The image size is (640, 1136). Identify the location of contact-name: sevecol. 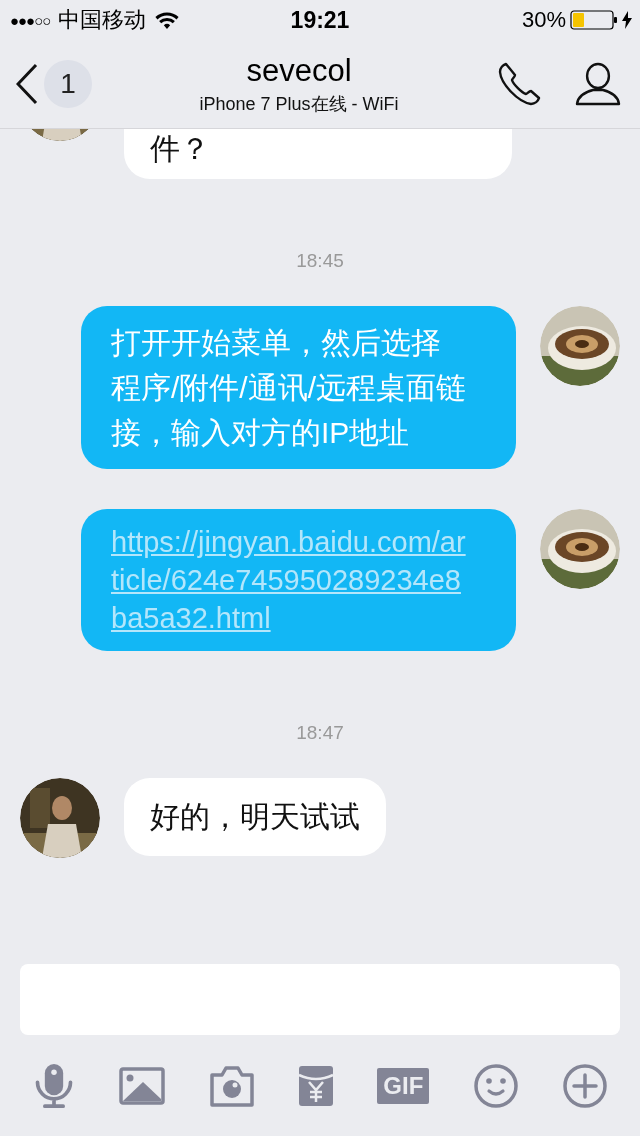
(299, 70).